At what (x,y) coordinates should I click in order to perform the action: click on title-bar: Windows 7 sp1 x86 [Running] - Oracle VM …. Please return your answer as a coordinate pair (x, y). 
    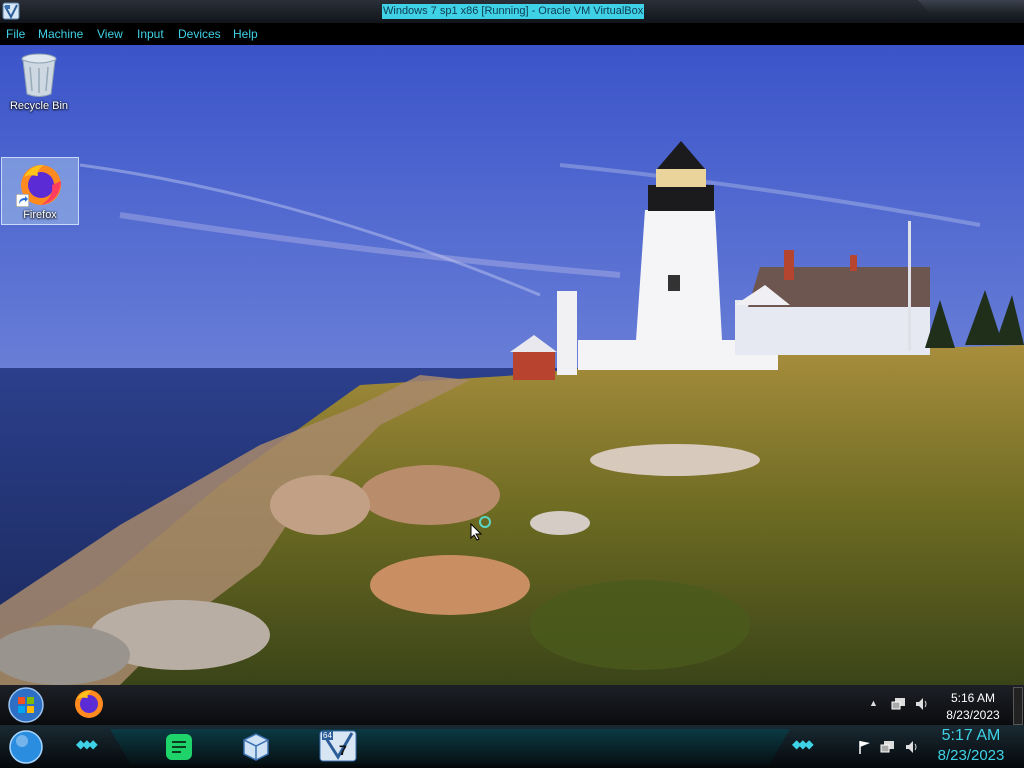
    Looking at the image, I should click on (512, 12).